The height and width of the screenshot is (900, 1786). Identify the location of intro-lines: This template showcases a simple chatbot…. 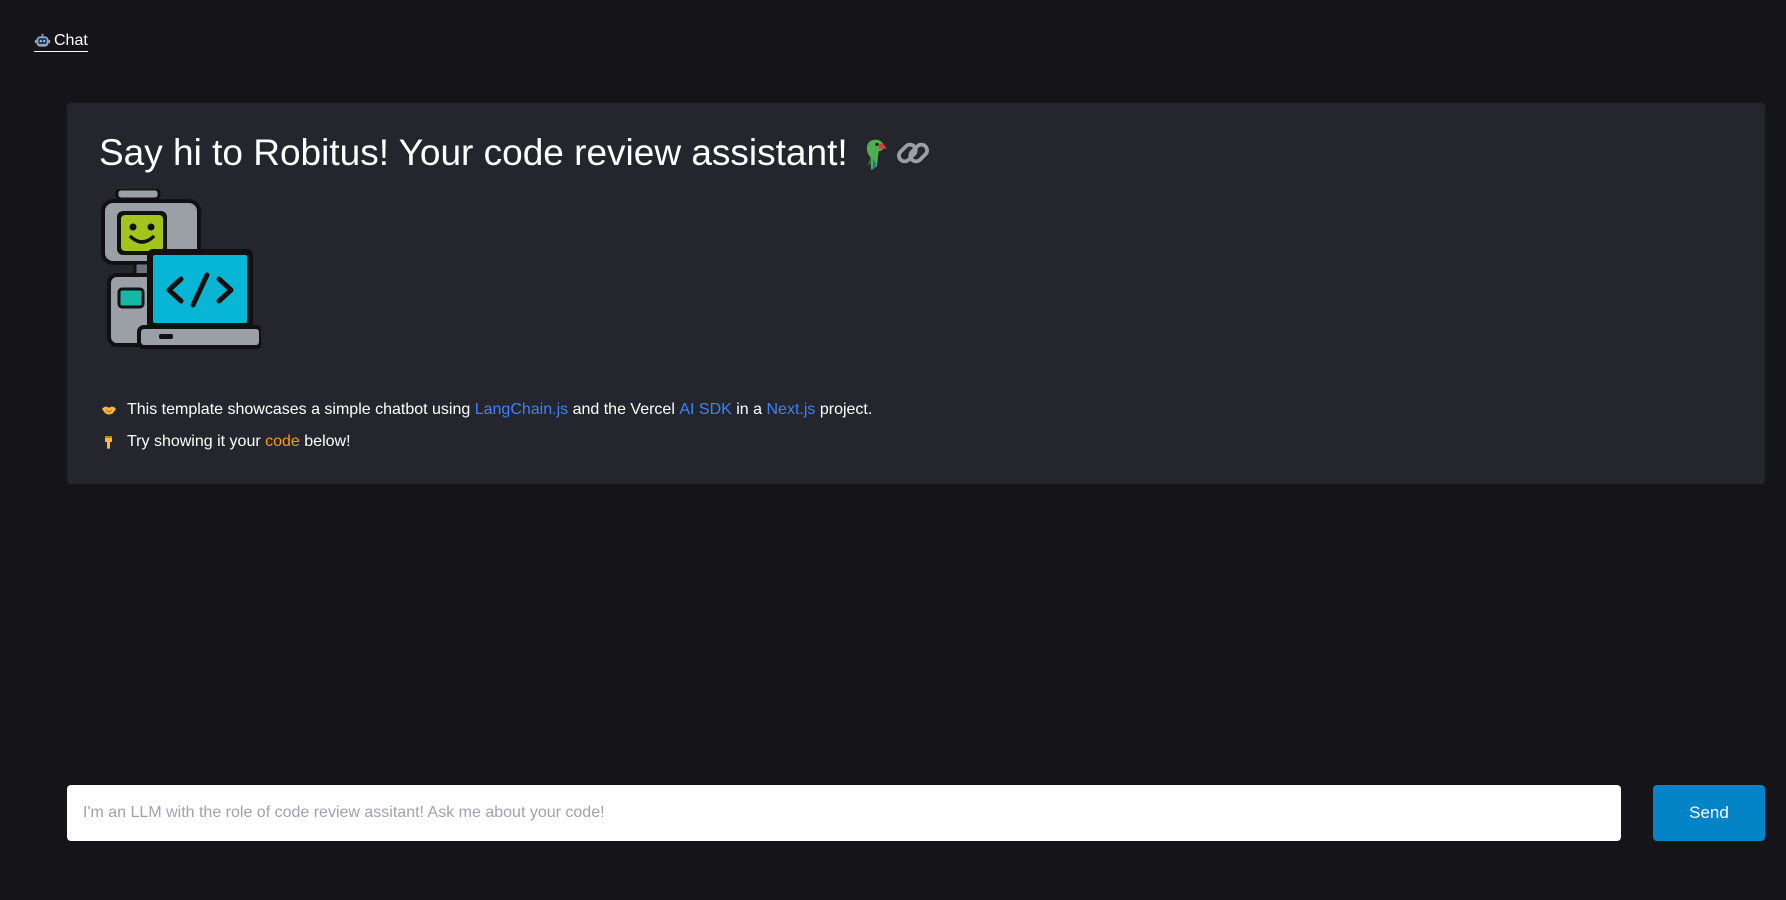
(916, 426).